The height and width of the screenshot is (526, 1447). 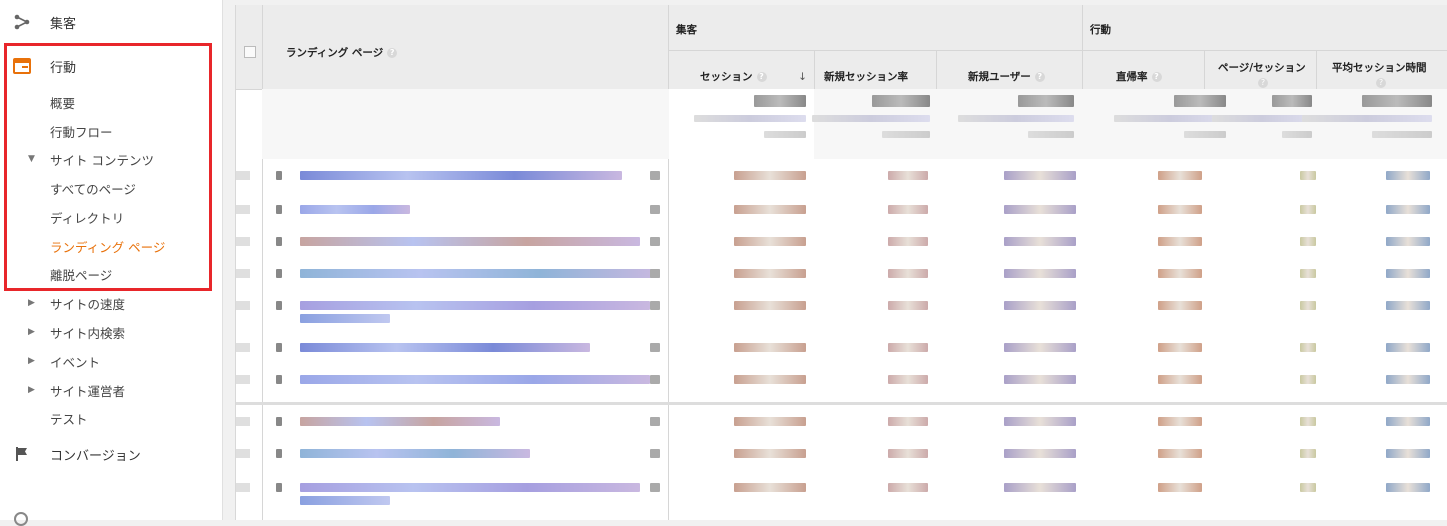 I want to click on sort-arrow-icon: ↓, so click(x=802, y=77).